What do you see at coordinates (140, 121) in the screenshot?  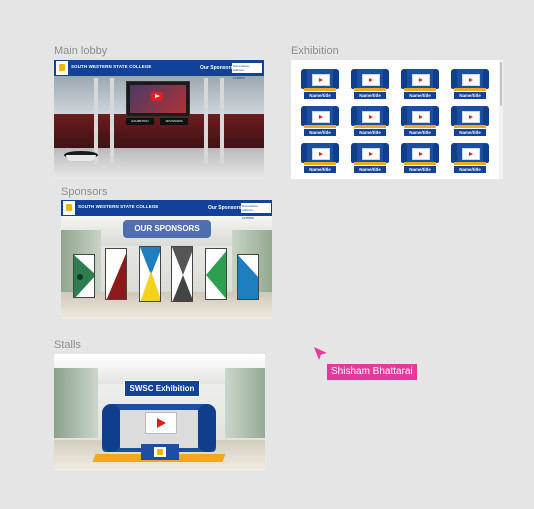 I see `exhibition-sign: EXHIBITION` at bounding box center [140, 121].